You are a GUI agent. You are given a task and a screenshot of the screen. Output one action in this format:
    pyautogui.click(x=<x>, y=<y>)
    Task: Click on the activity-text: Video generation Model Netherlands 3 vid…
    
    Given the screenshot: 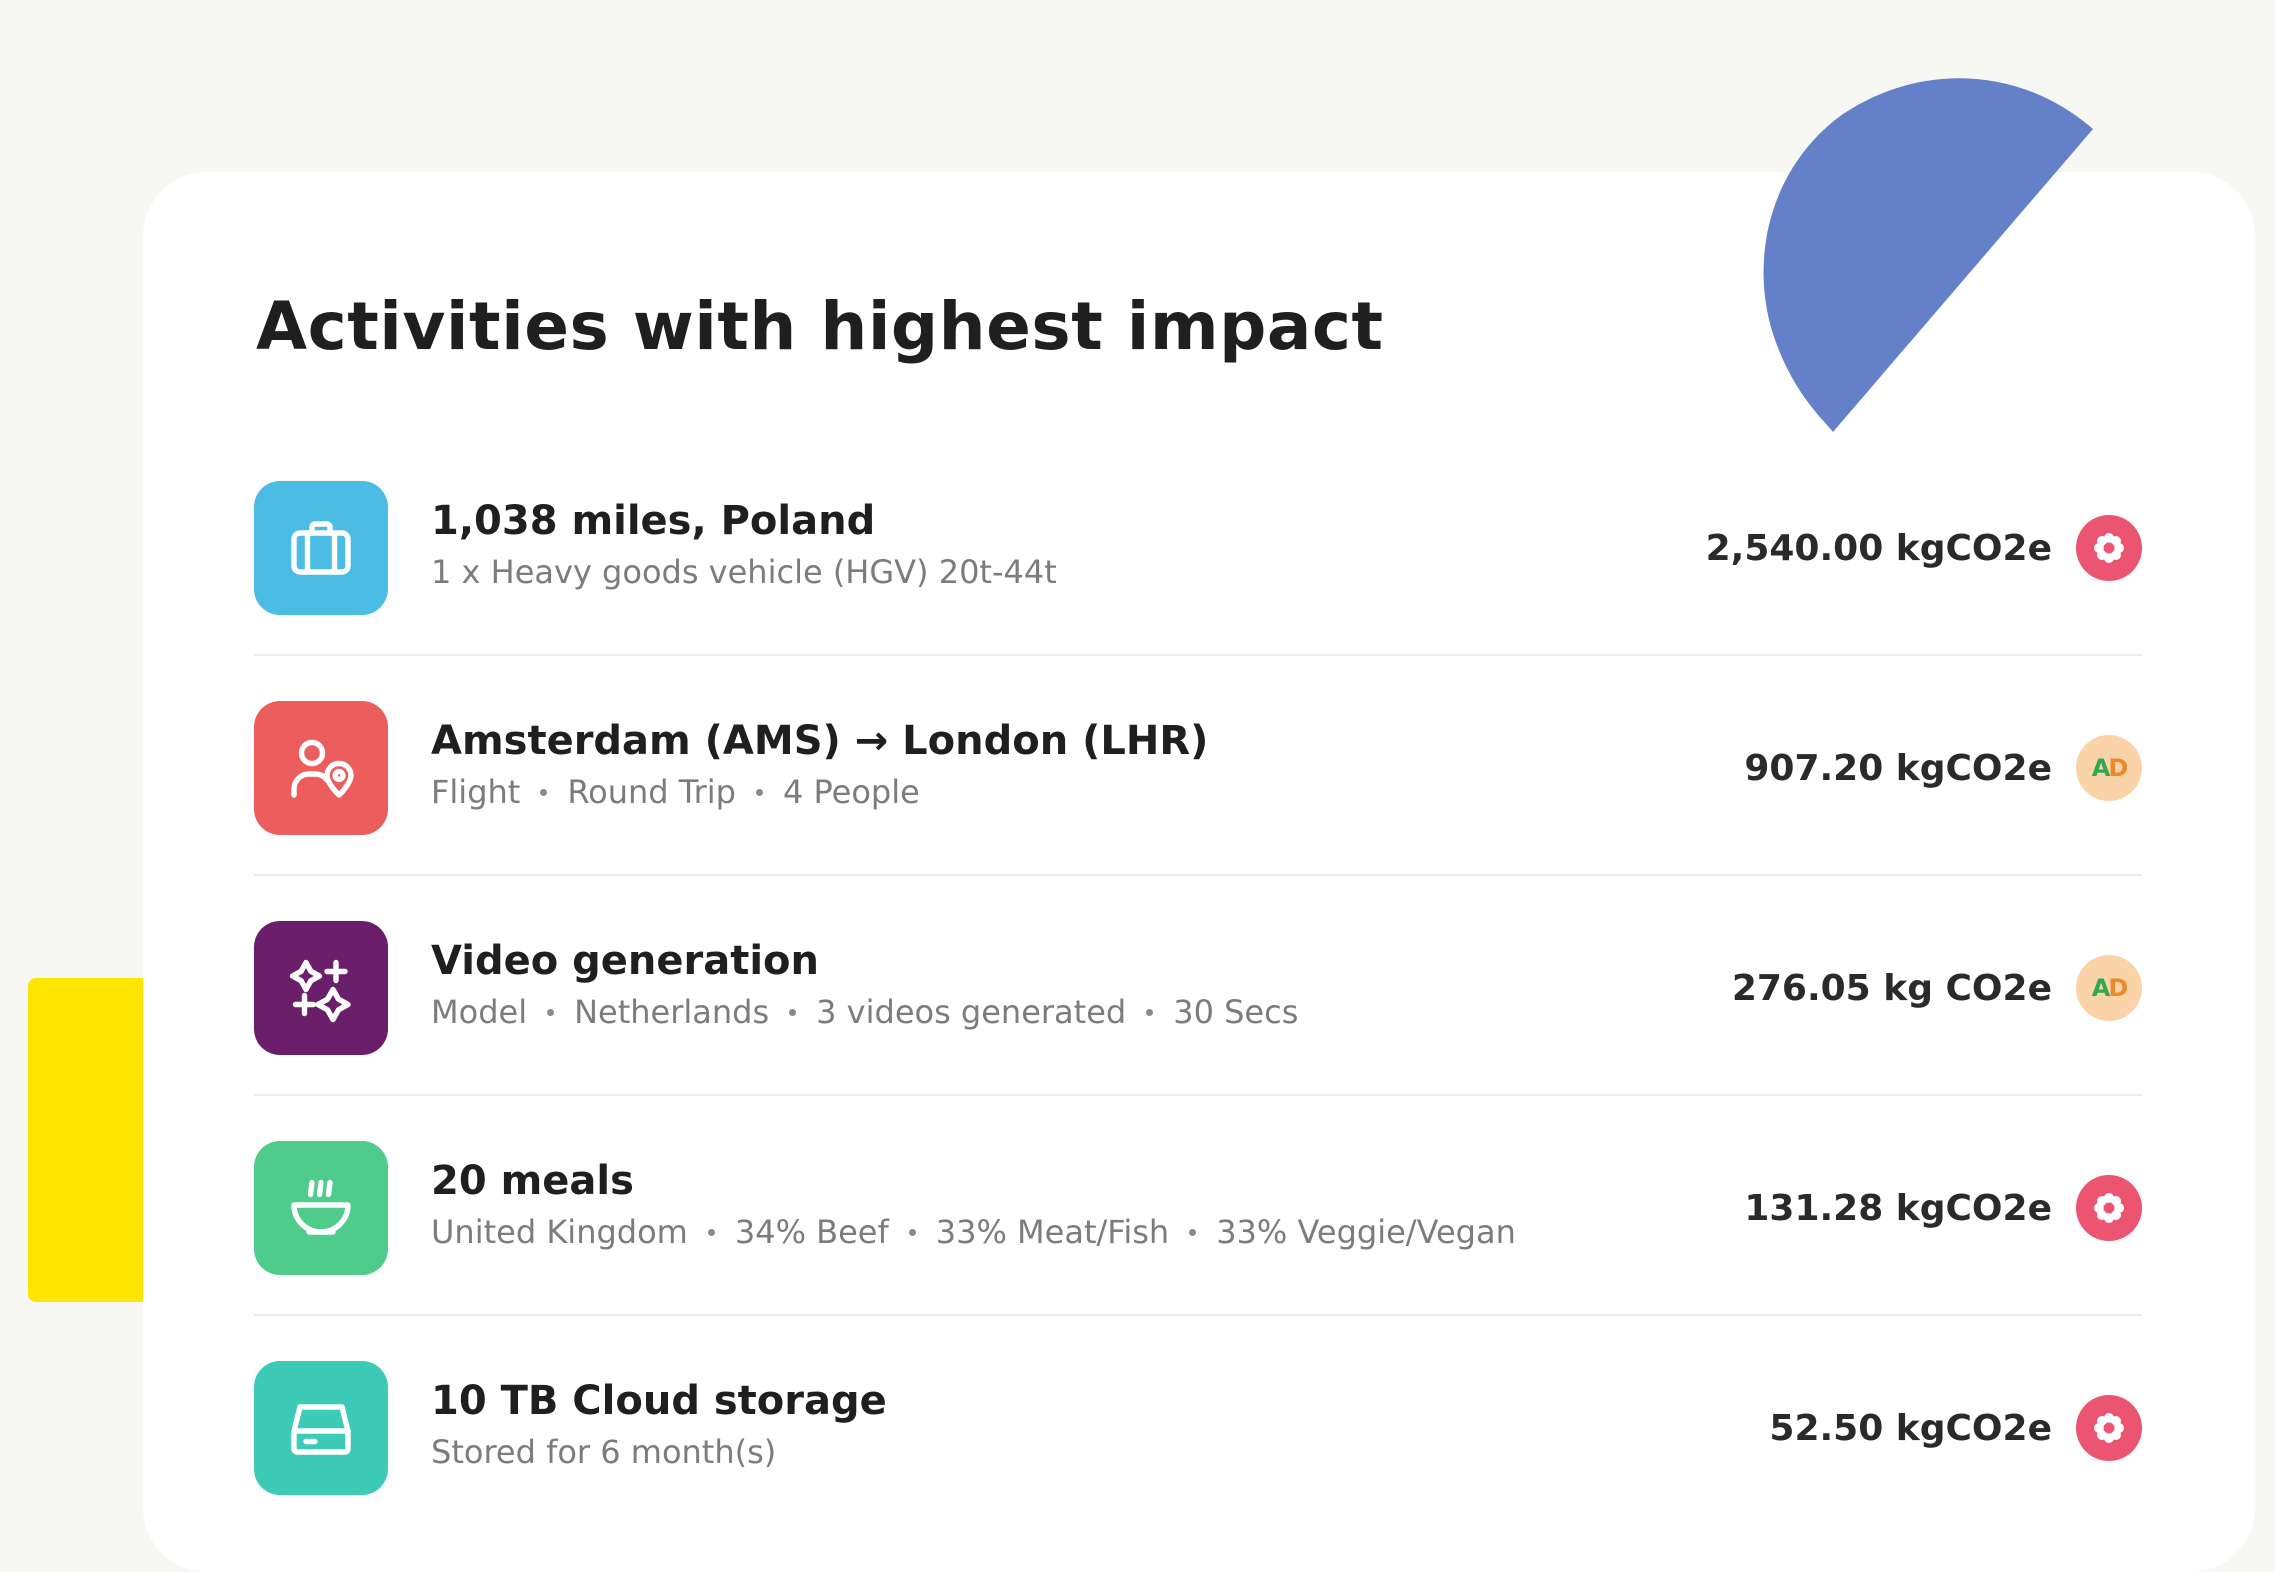 What is the action you would take?
    pyautogui.click(x=1081, y=984)
    